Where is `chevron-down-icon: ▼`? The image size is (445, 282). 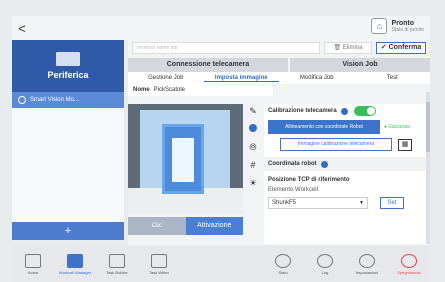
chevron-down-icon: ▼ is located at coordinates (361, 203).